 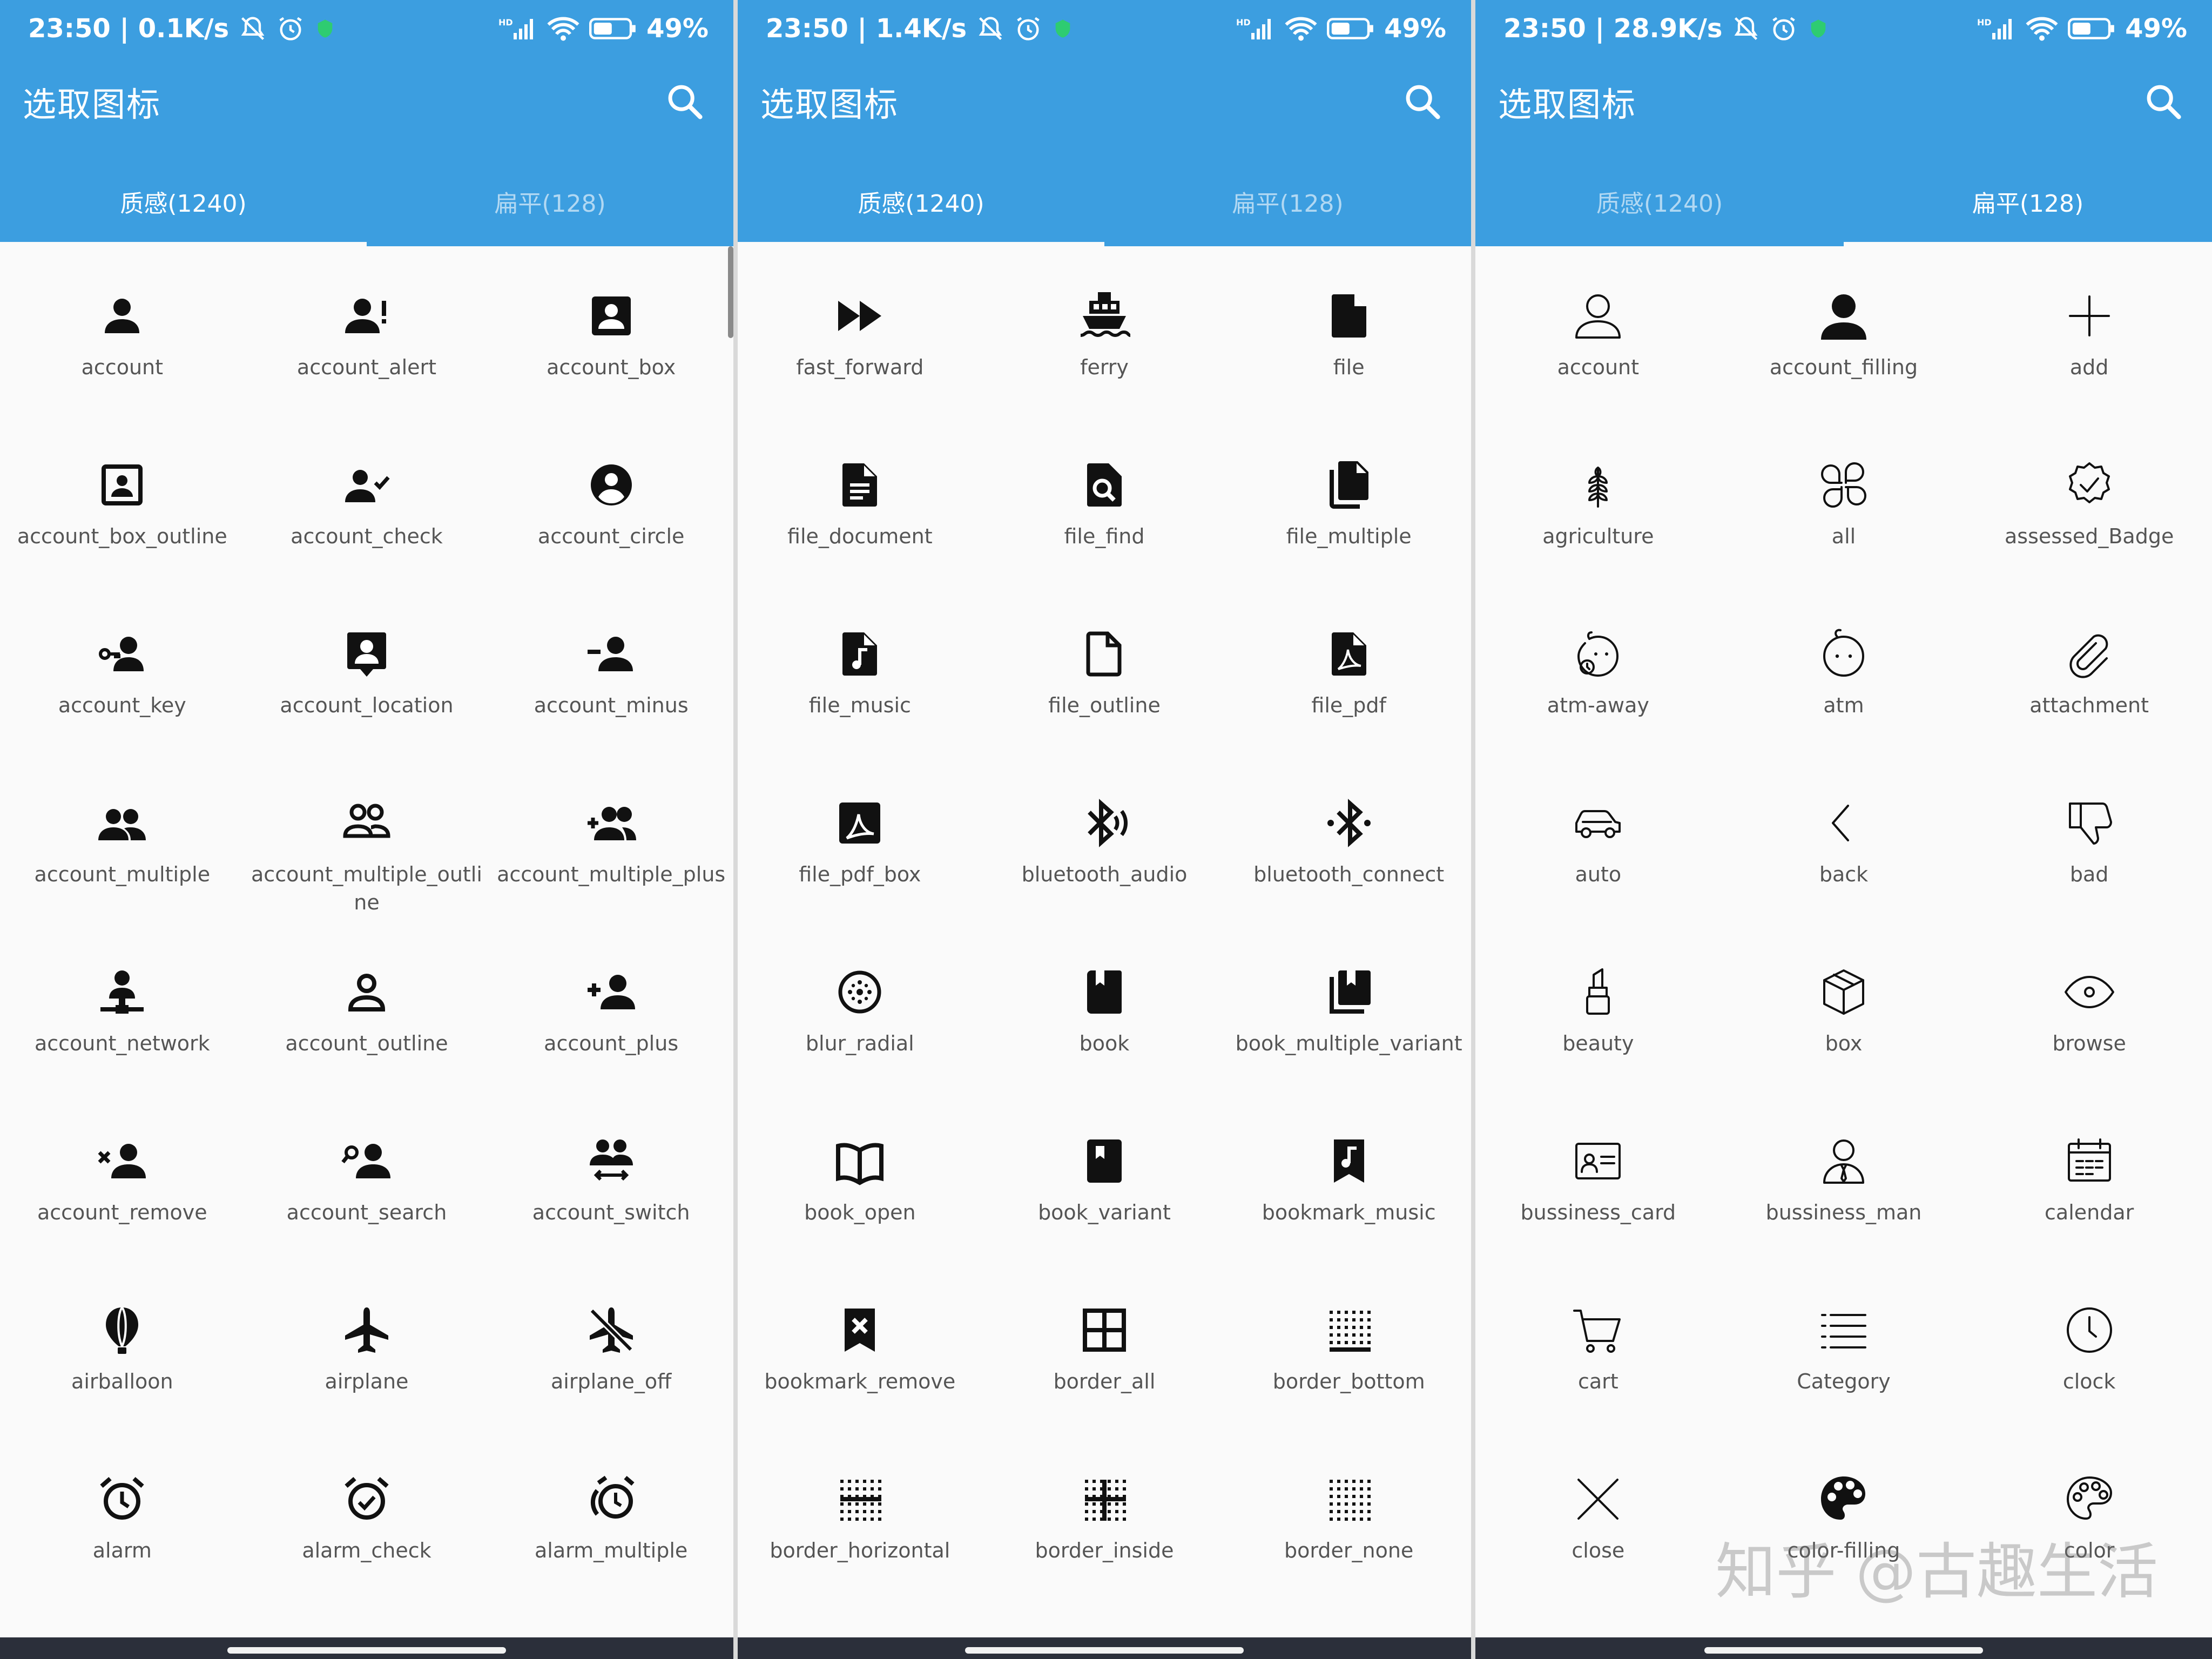 What do you see at coordinates (1349, 654) in the screenshot?
I see `file-pdf-icon` at bounding box center [1349, 654].